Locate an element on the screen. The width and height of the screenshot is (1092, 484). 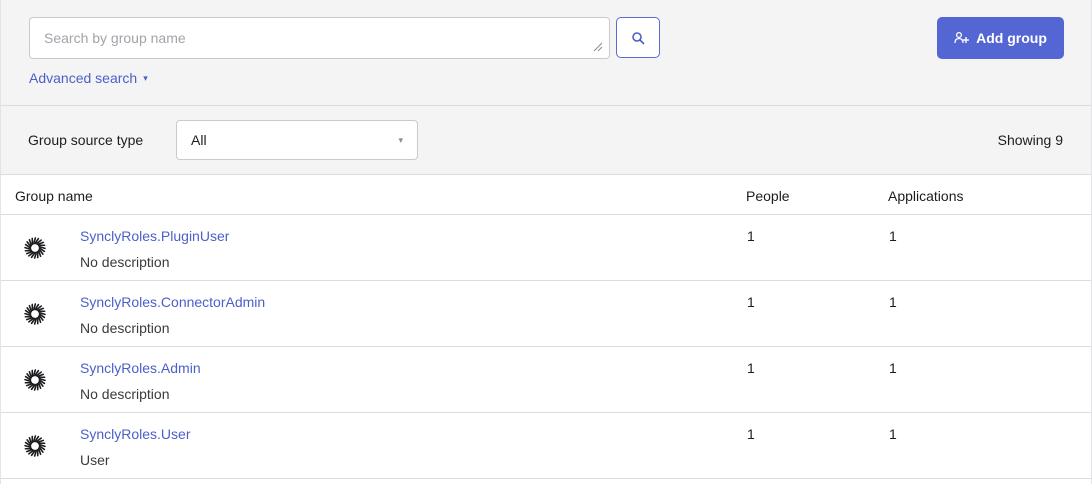
search-button is located at coordinates (638, 37).